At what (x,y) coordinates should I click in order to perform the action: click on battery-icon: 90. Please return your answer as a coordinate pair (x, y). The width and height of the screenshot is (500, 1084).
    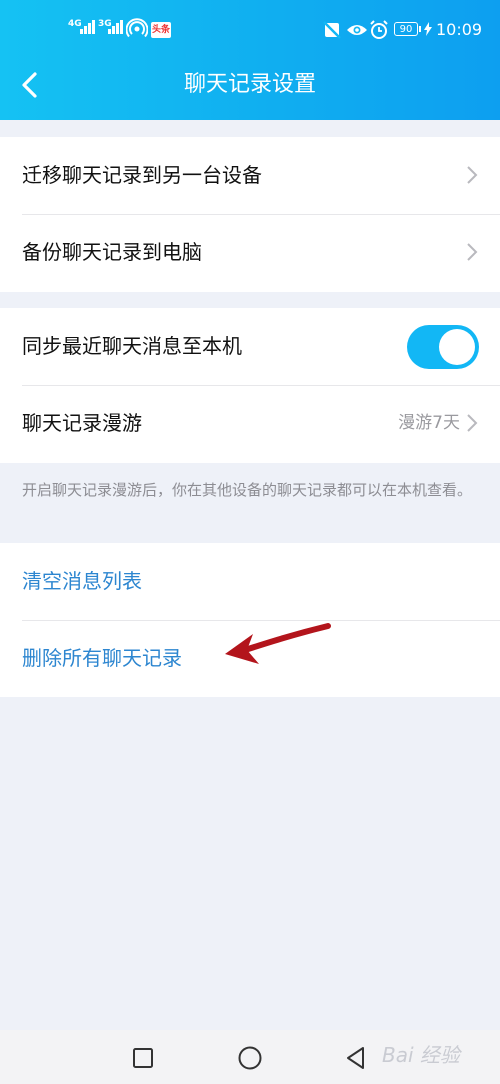
    Looking at the image, I should click on (407, 29).